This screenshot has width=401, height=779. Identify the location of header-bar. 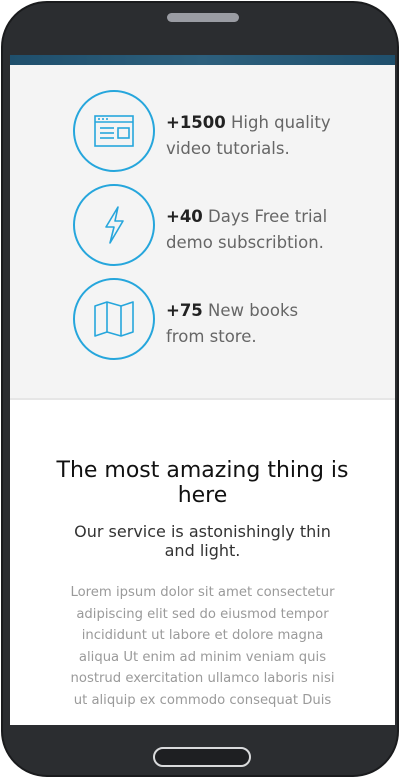
(202, 60).